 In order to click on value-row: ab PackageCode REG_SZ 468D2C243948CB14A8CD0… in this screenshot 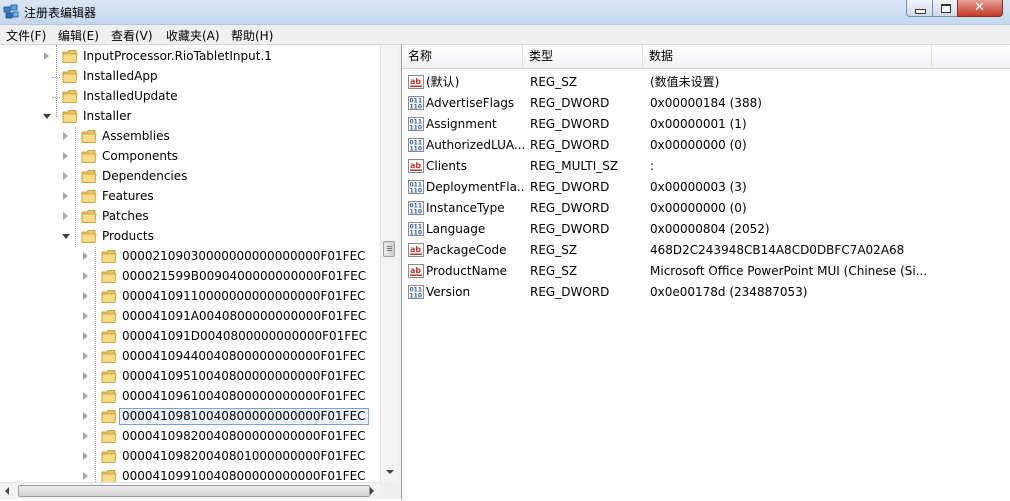, I will do `click(706, 250)`.